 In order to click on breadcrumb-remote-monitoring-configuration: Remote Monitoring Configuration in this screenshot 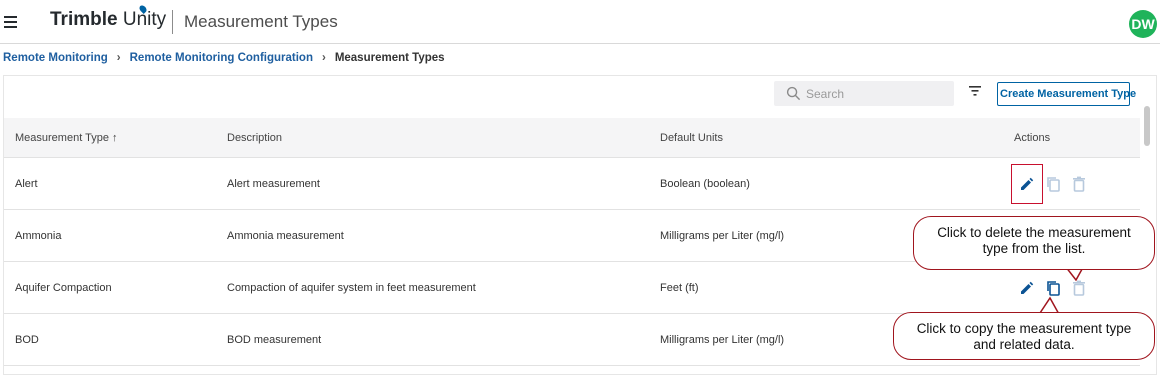, I will do `click(221, 58)`.